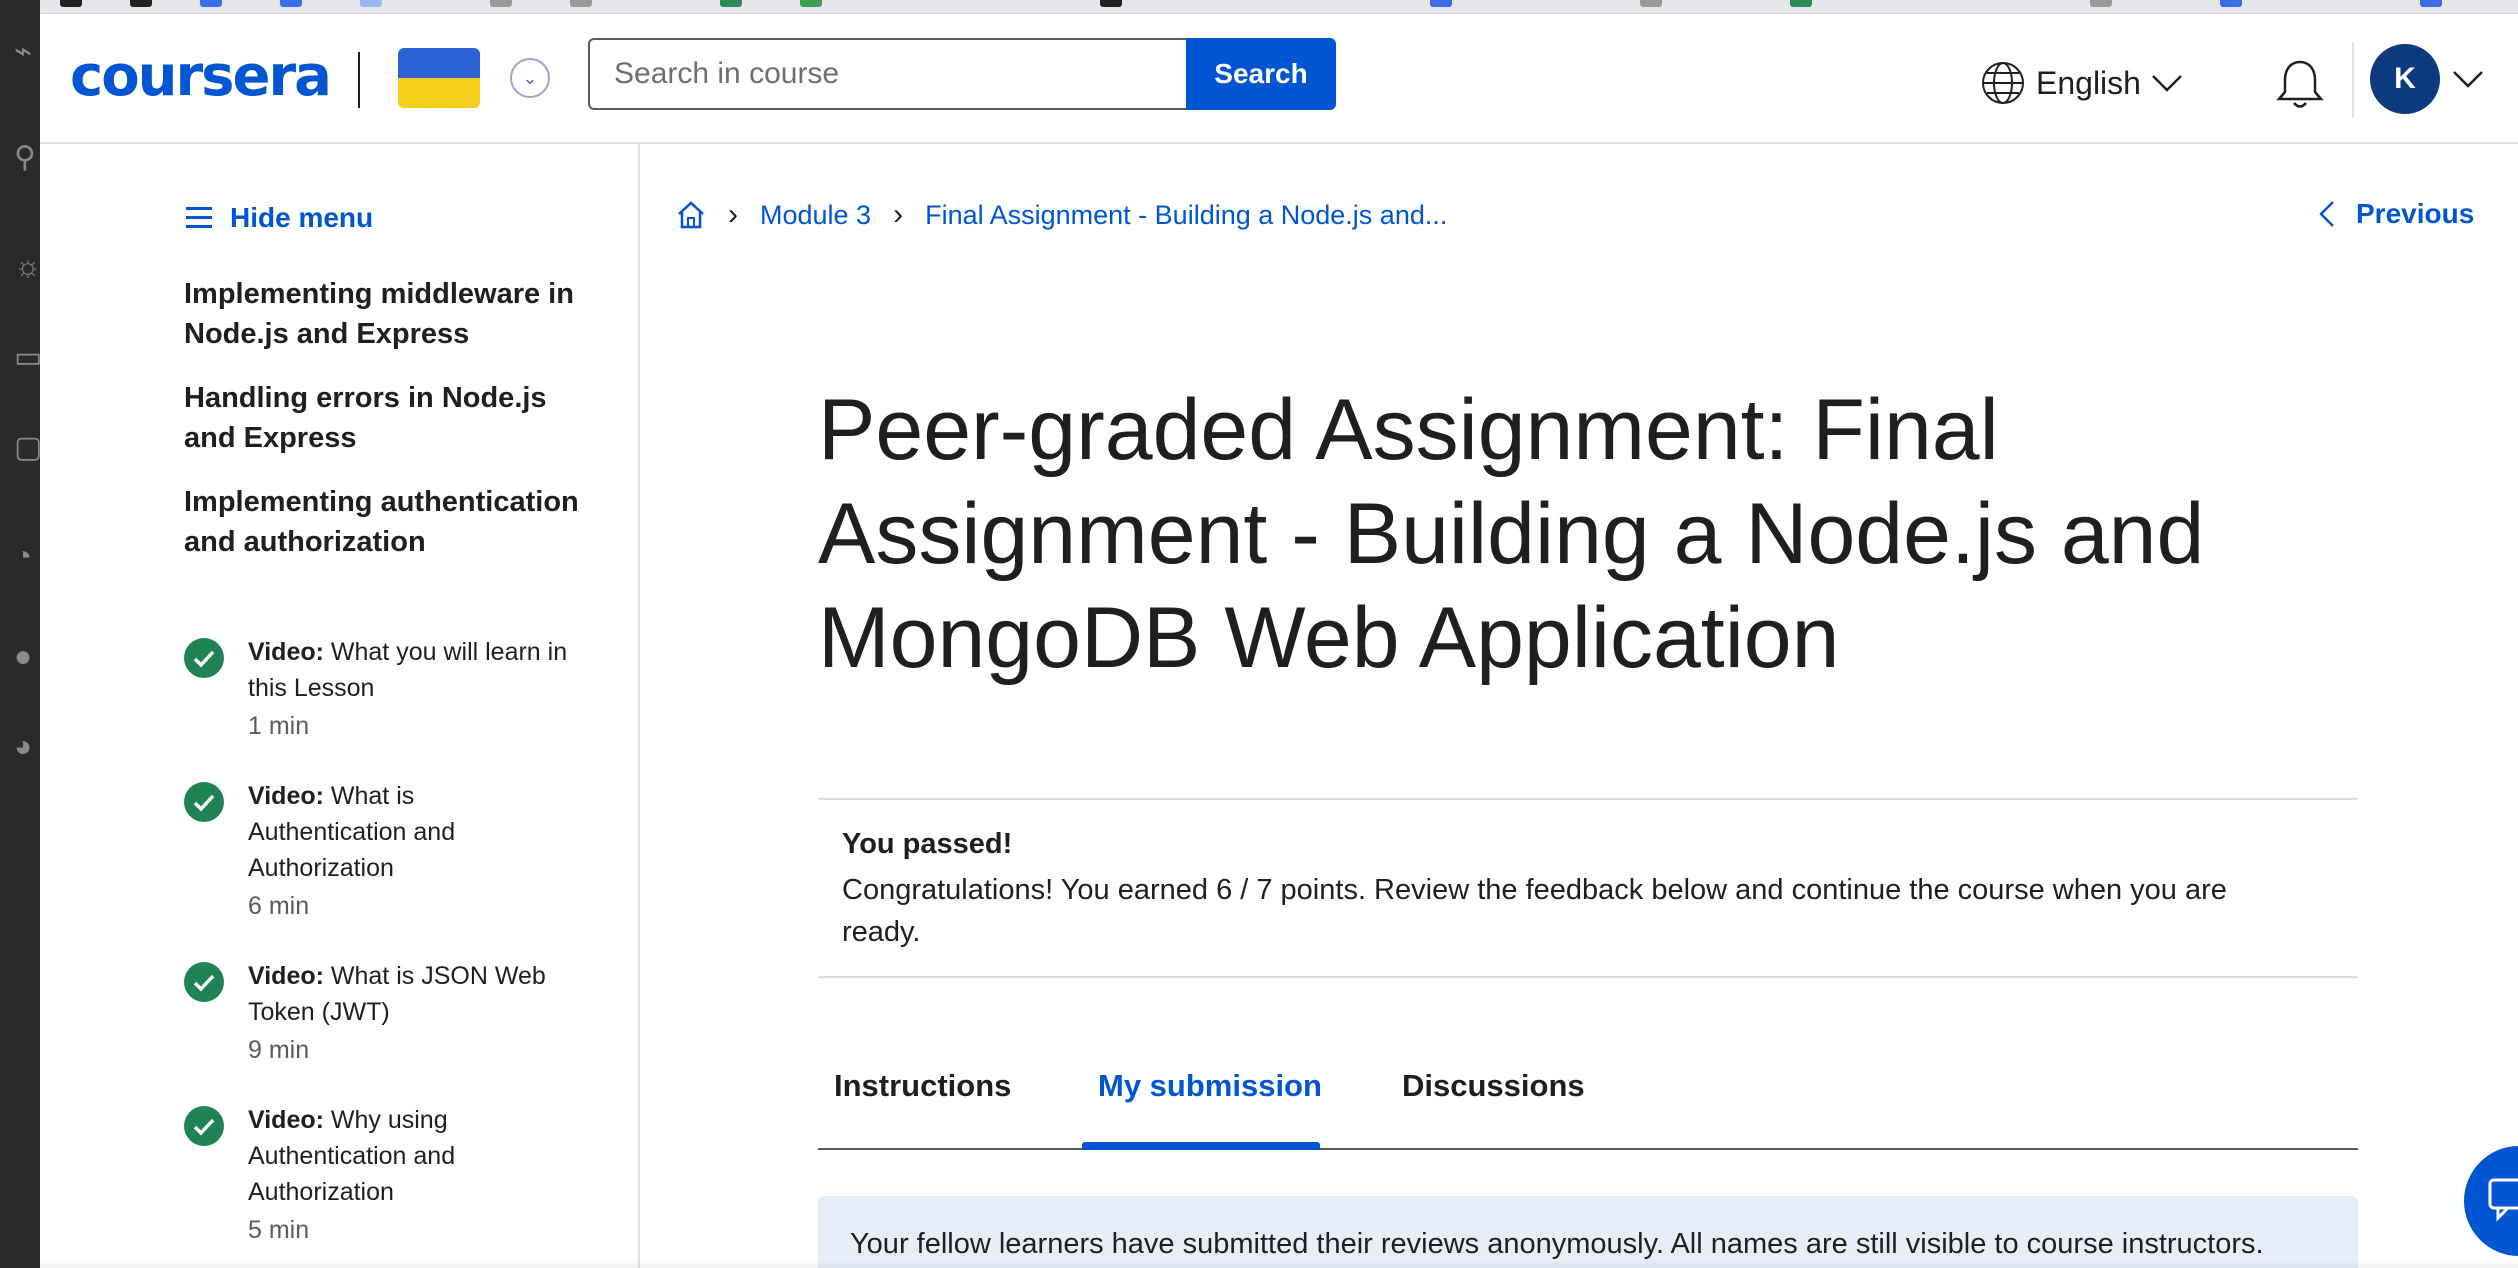 The width and height of the screenshot is (2518, 1268). Describe the element at coordinates (1493, 1086) in the screenshot. I see `tab-discussions: Discussions` at that location.